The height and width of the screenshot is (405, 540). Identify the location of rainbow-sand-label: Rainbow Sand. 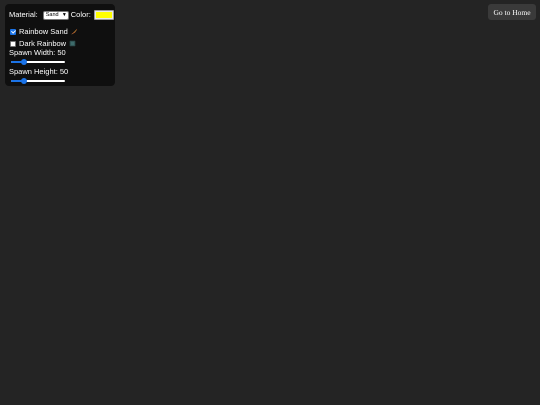
(43, 31).